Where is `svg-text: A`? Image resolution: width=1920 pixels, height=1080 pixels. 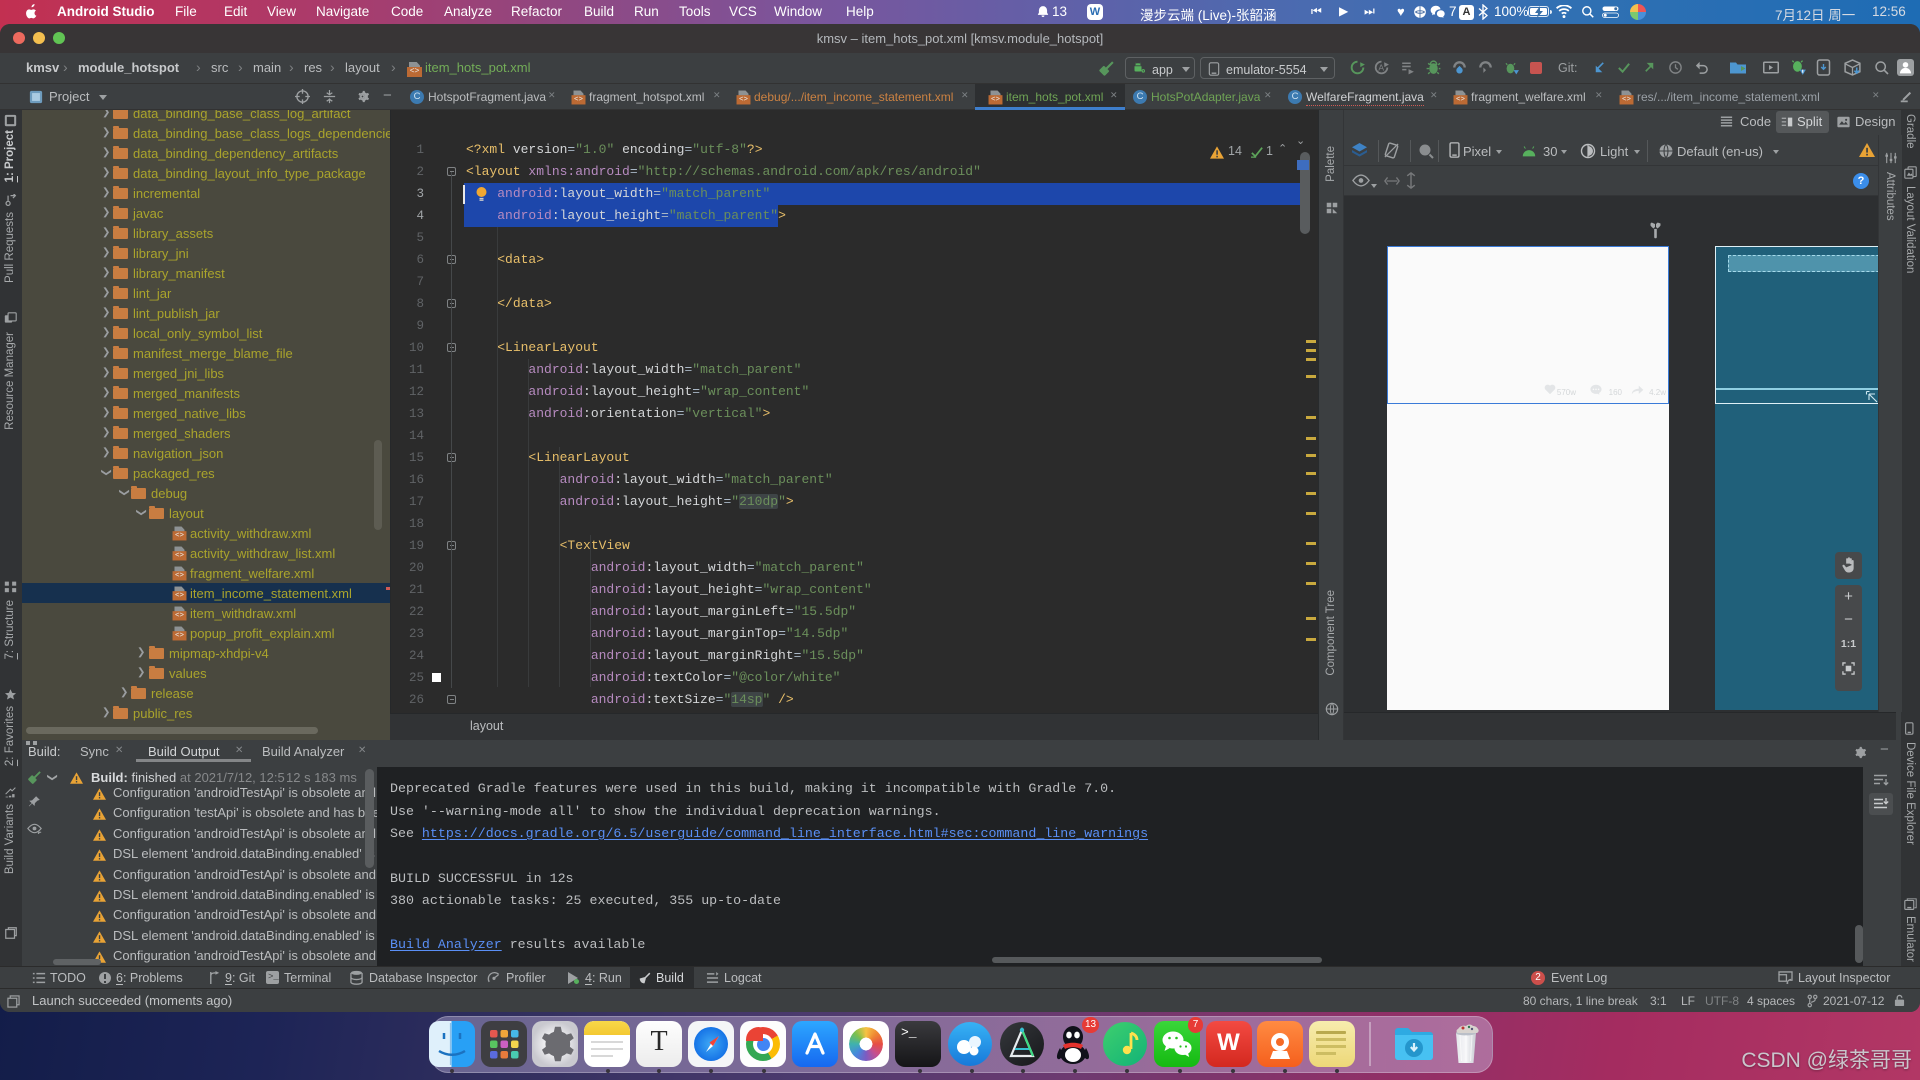 svg-text: A is located at coordinates (1381, 68).